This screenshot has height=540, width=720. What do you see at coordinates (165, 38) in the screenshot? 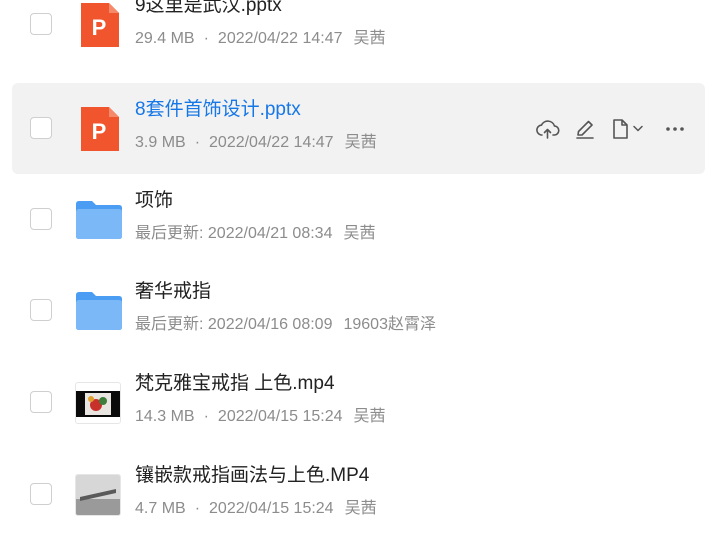
I see `file-size: 29.4 MB` at bounding box center [165, 38].